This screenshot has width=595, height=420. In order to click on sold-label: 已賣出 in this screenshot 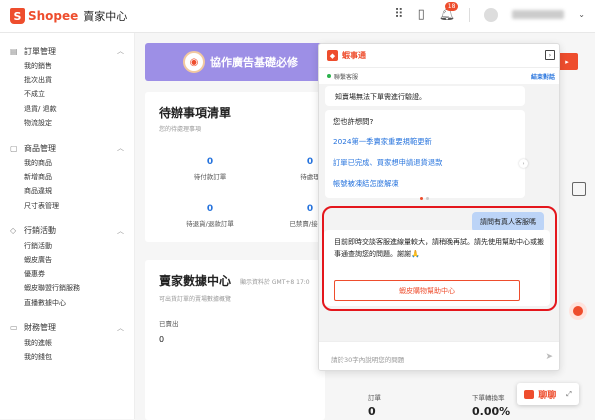, I will do `click(169, 324)`.